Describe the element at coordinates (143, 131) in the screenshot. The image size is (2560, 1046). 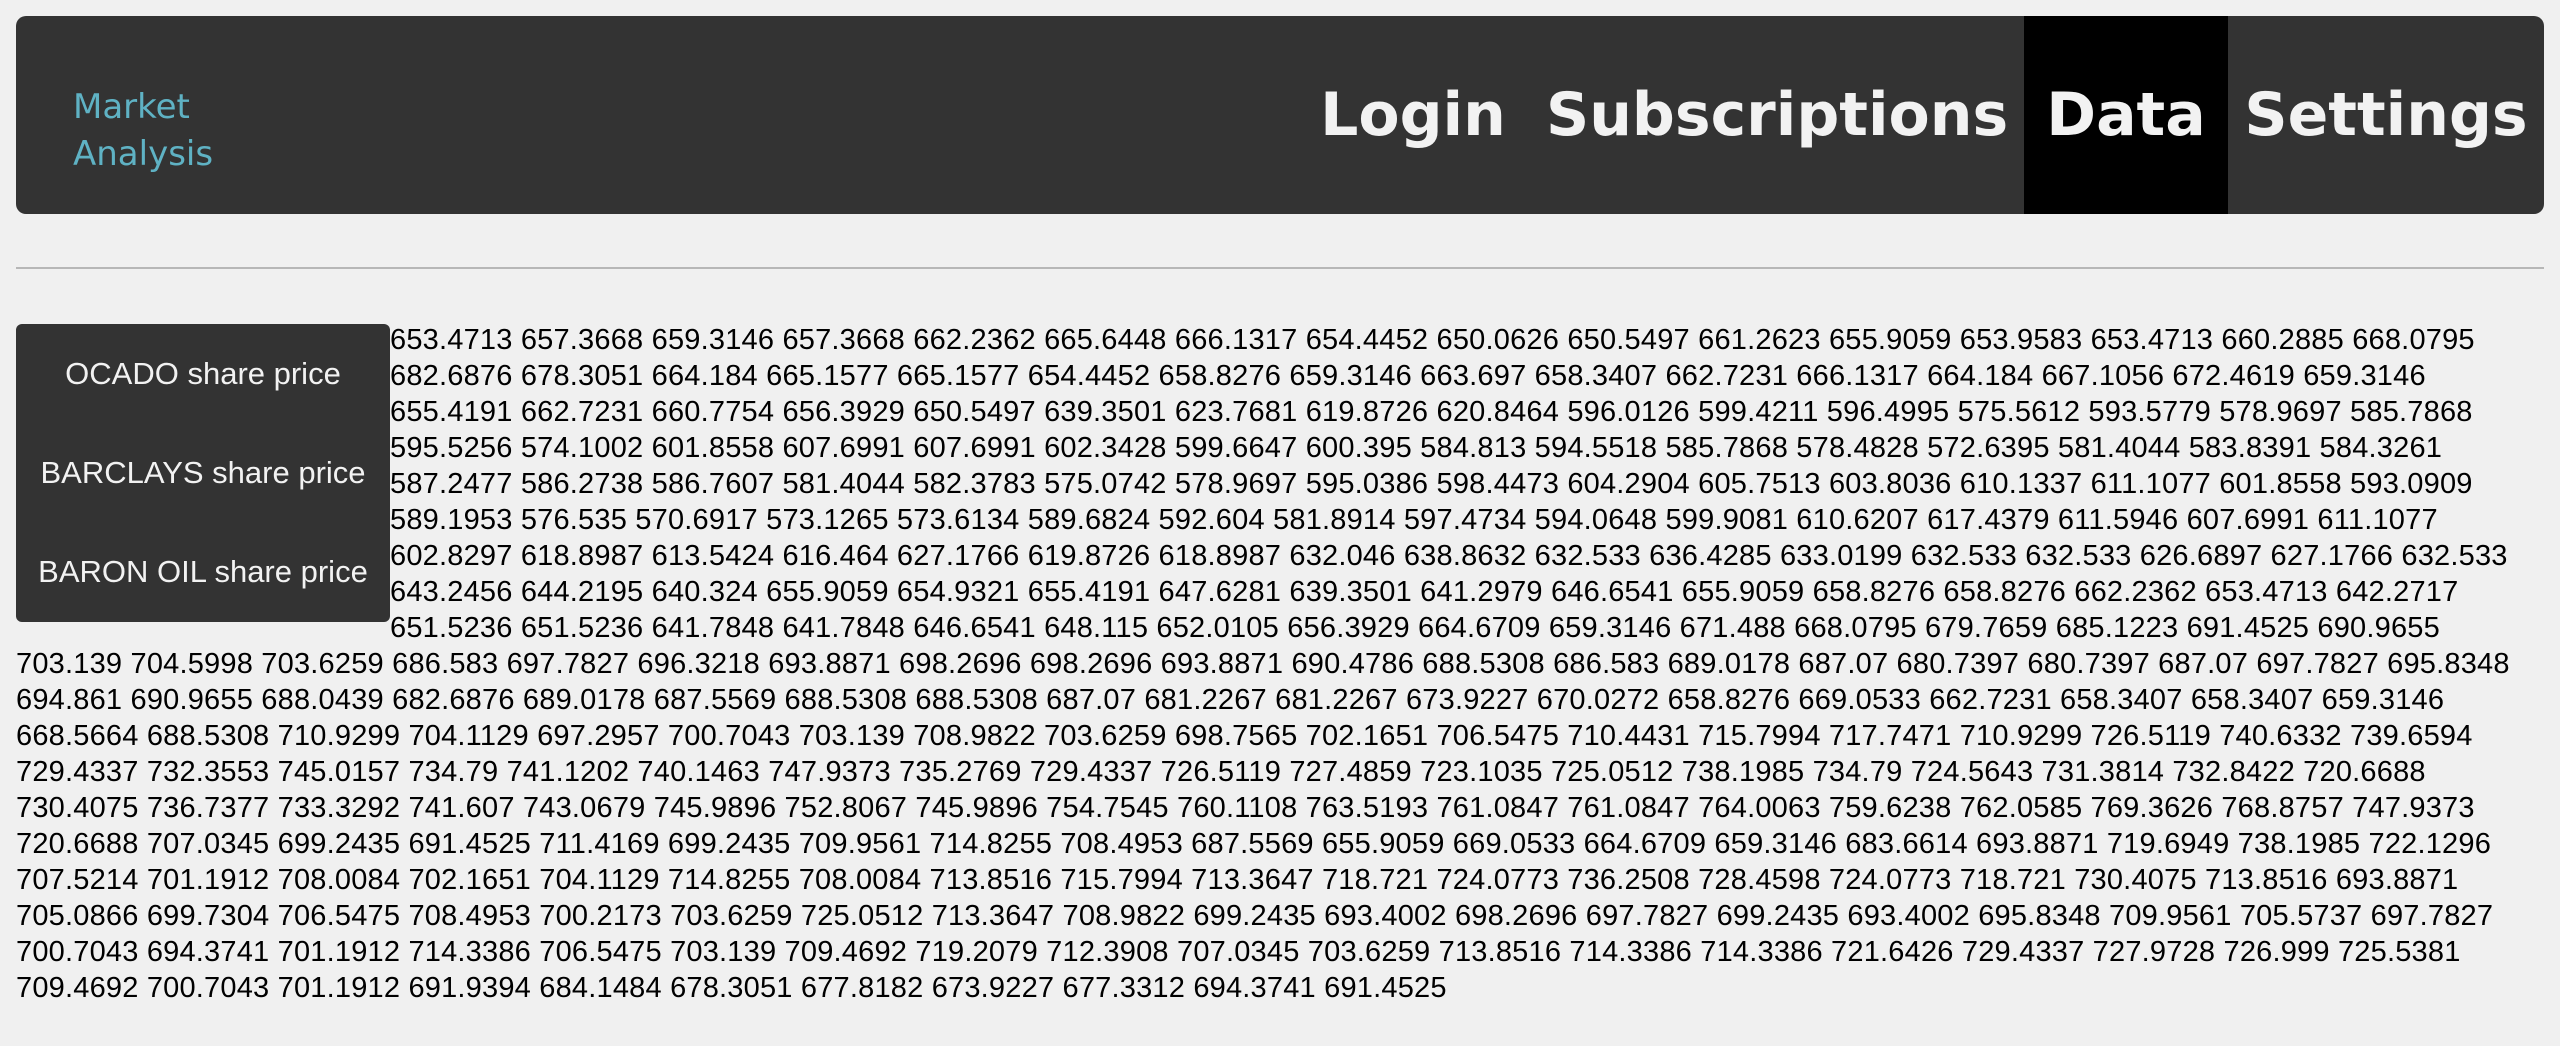
I see `brand-logo: Market Analysis` at that location.